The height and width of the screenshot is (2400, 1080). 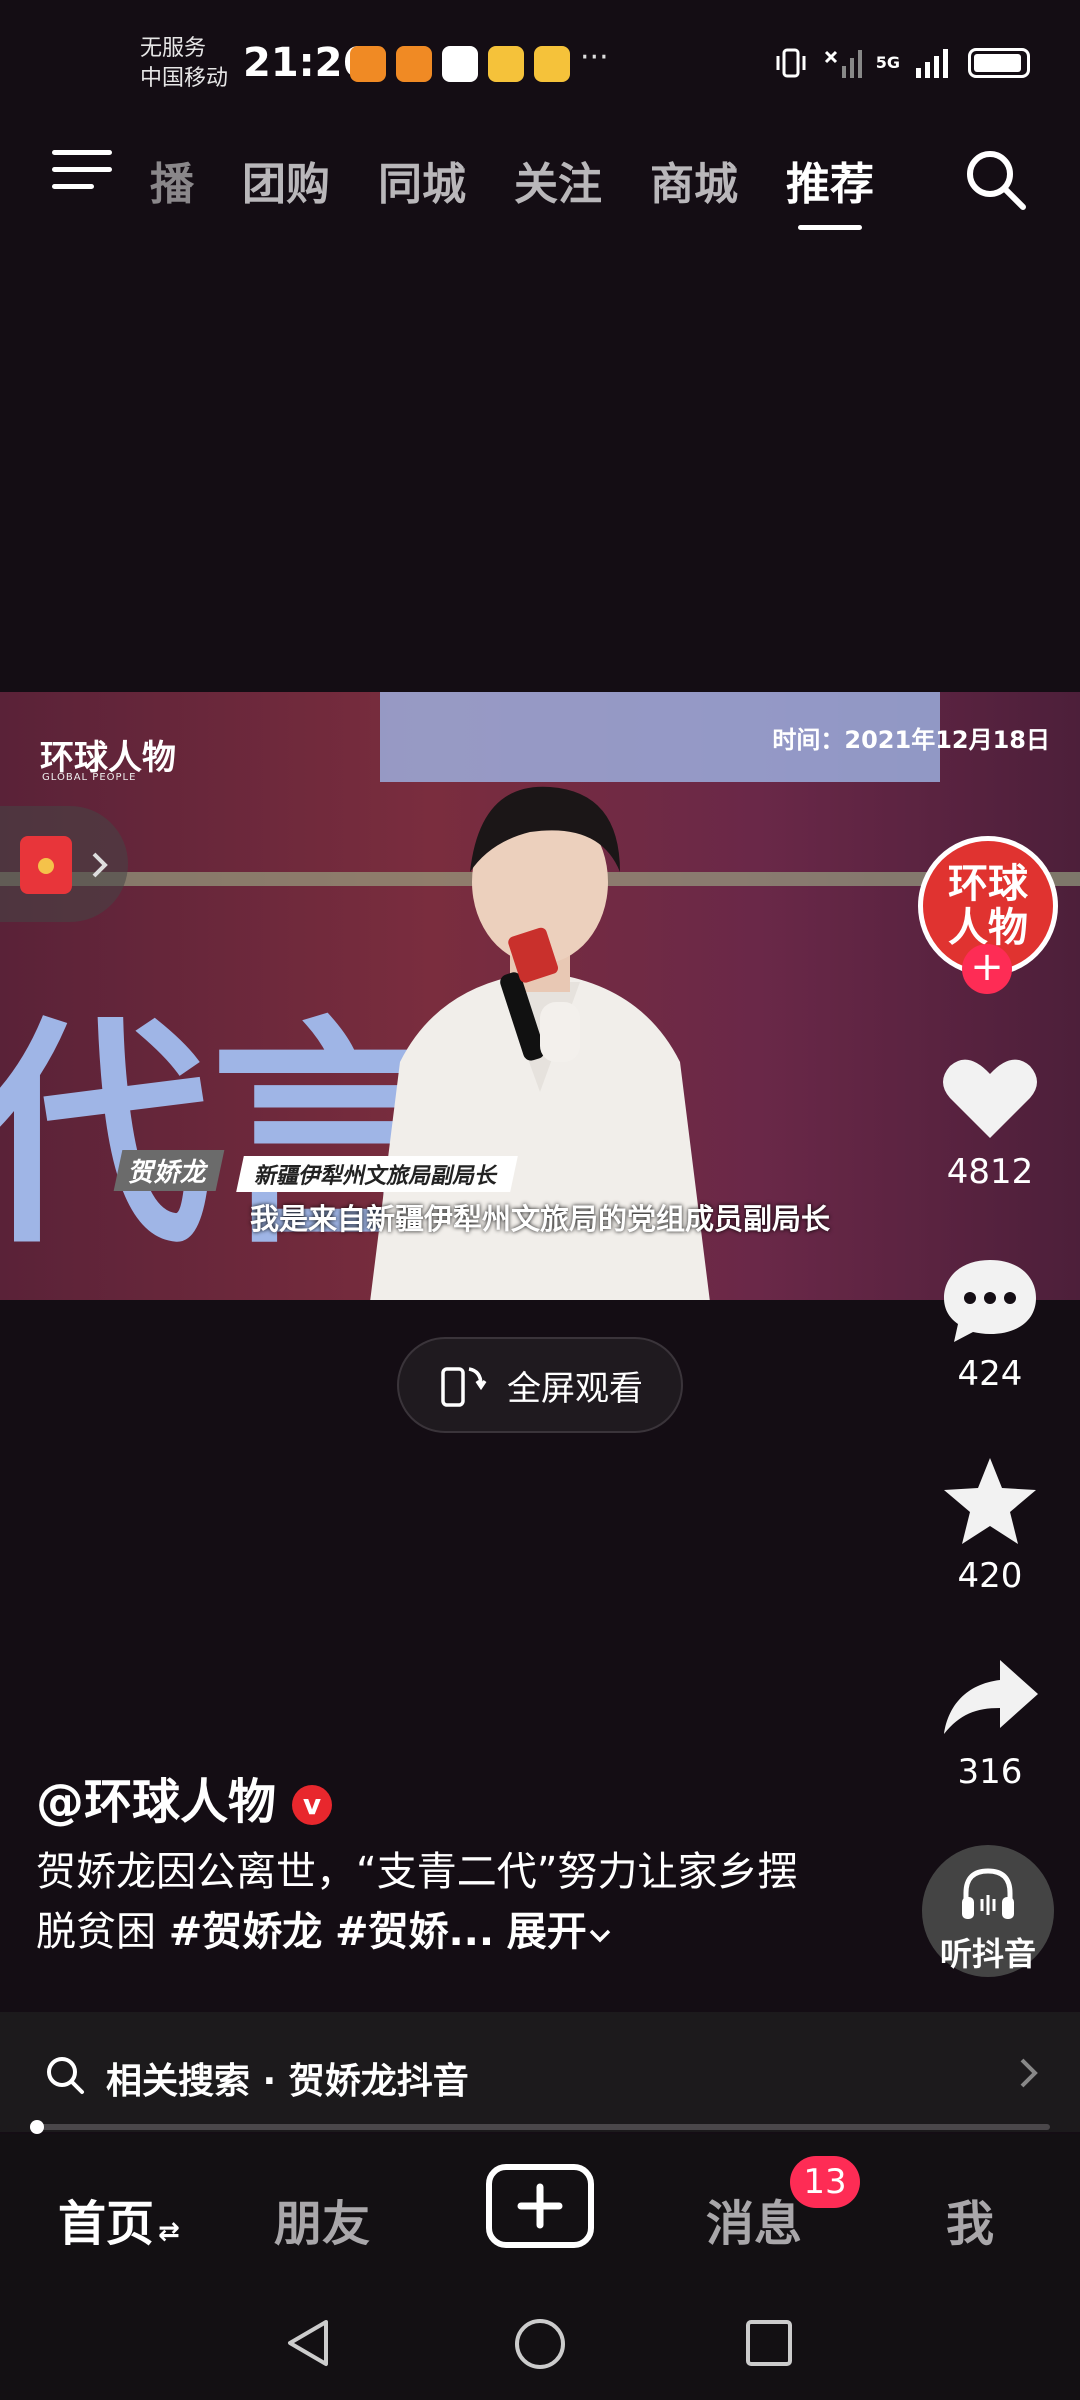 What do you see at coordinates (286, 180) in the screenshot?
I see `tab-group-buy: 团购` at bounding box center [286, 180].